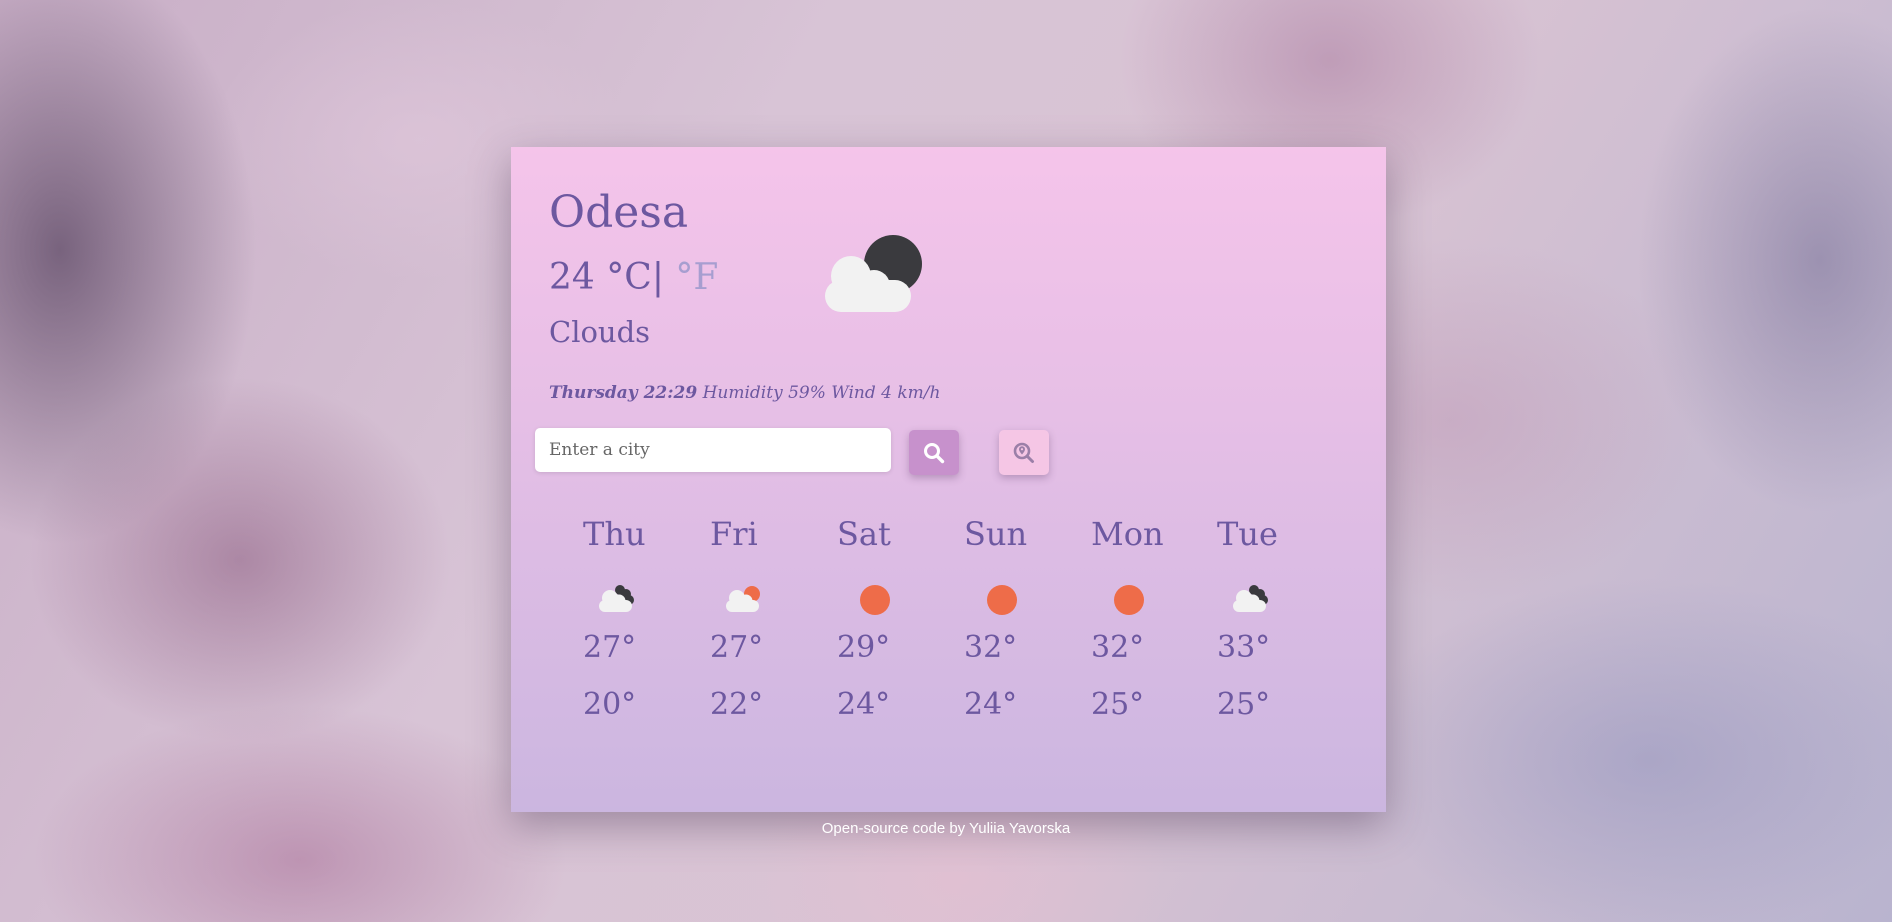 Image resolution: width=1892 pixels, height=922 pixels. I want to click on humidity: Humidity 59%, so click(764, 393).